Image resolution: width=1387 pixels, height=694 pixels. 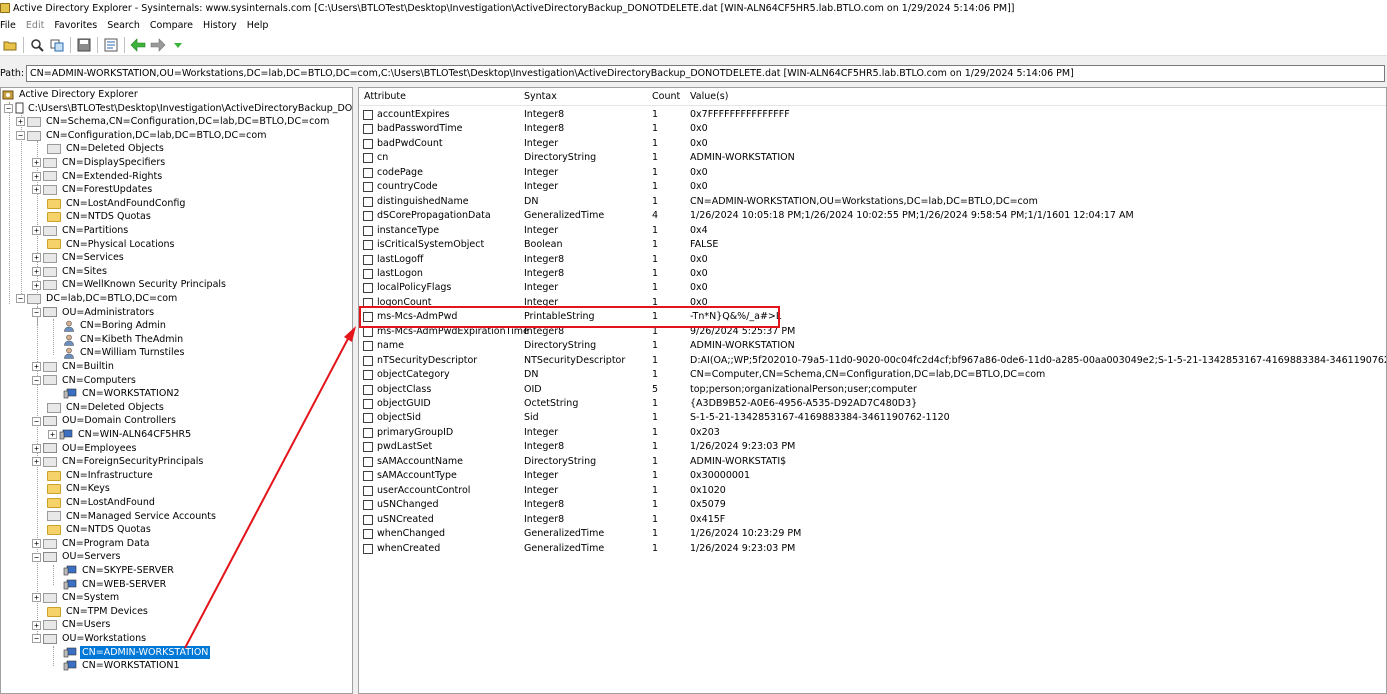 I want to click on attribute-row: localPolicyFlags Integer 1 0x0, so click(x=872, y=288).